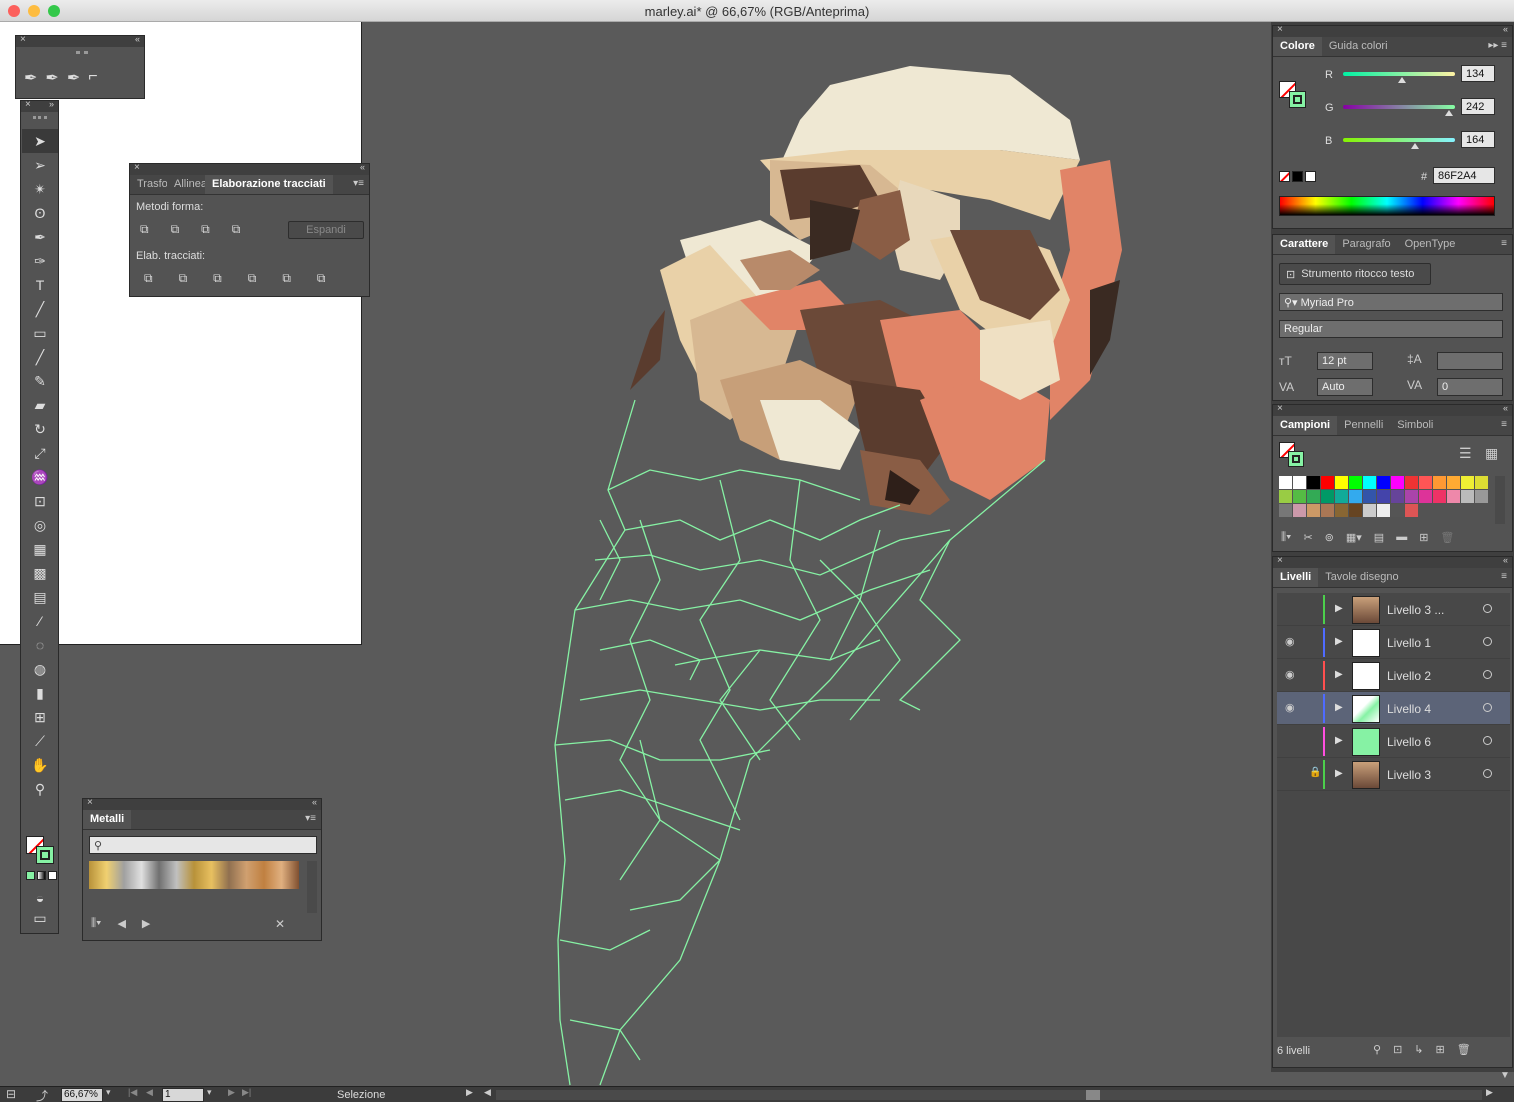 The height and width of the screenshot is (1102, 1514). Describe the element at coordinates (1379, 537) in the screenshot. I see `new-color-group-icon: ▤` at that location.